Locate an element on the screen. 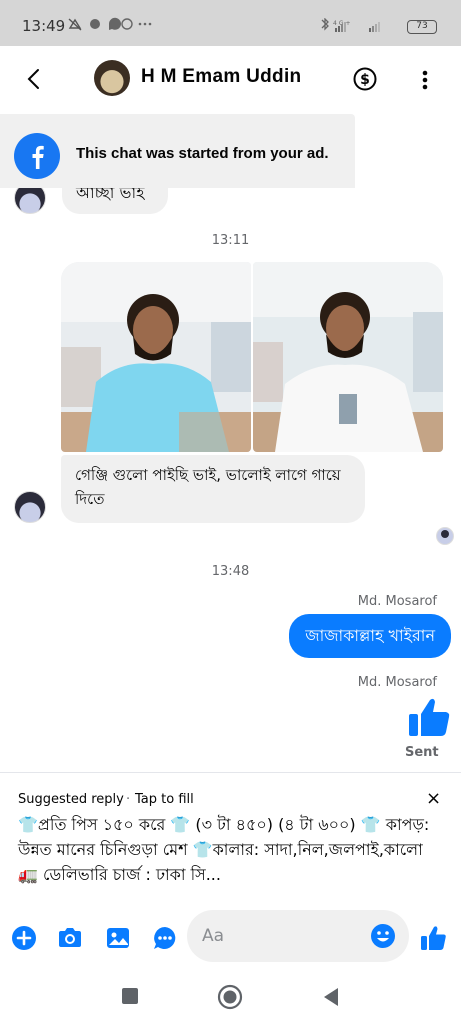 The image size is (461, 1024). back-arrow-icon is located at coordinates (34, 79).